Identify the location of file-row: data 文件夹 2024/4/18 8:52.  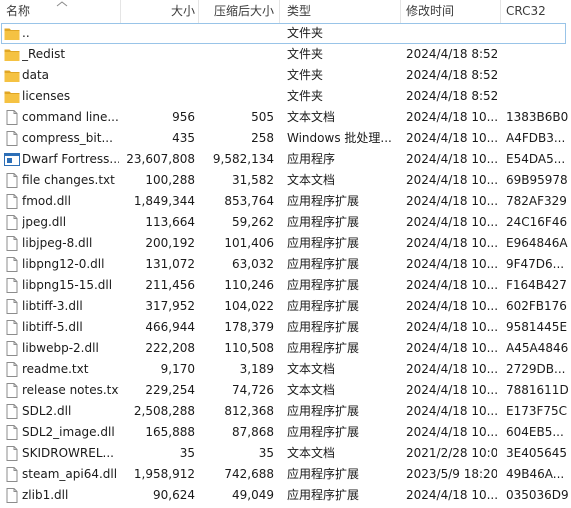
(285, 75).